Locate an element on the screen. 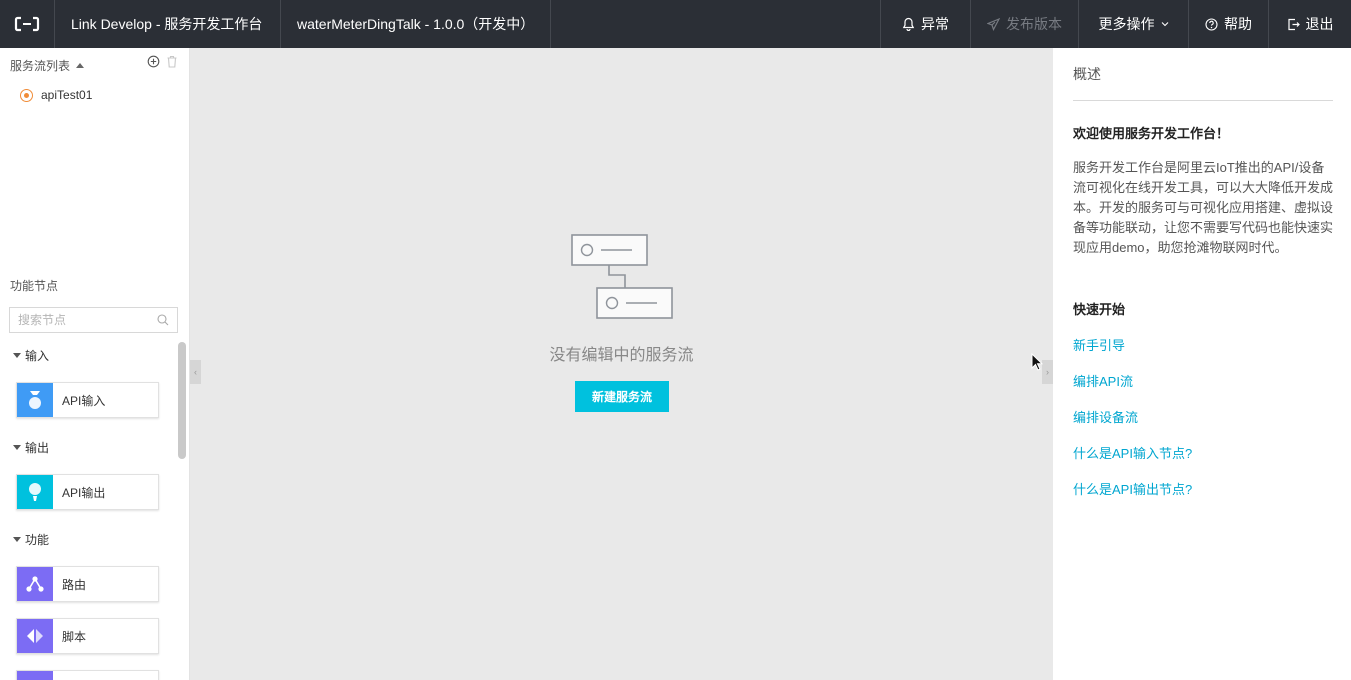 The width and height of the screenshot is (1351, 680). caret-up-icon is located at coordinates (80, 65).